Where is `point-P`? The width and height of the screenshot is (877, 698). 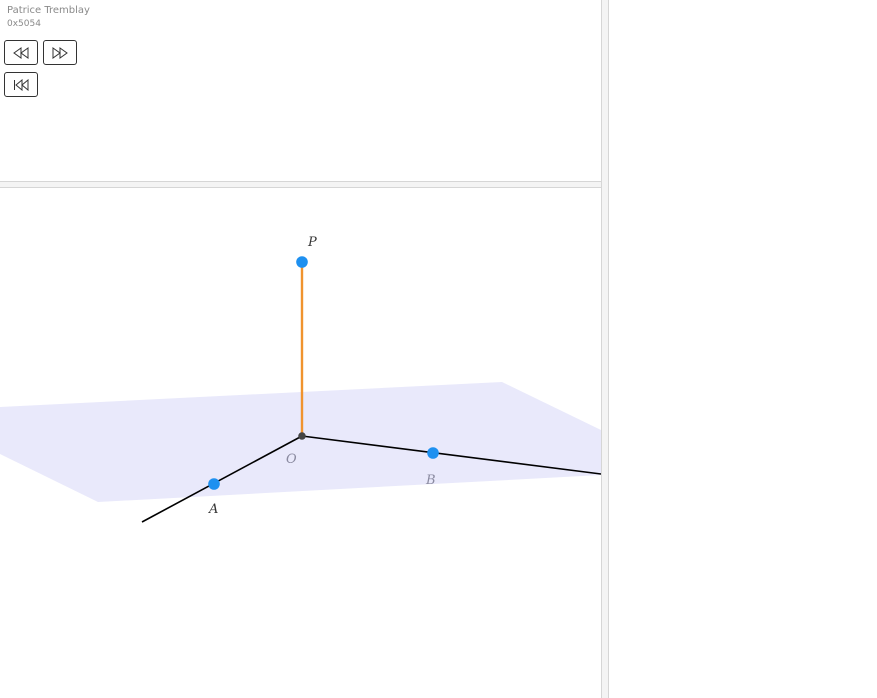
point-P is located at coordinates (302, 262).